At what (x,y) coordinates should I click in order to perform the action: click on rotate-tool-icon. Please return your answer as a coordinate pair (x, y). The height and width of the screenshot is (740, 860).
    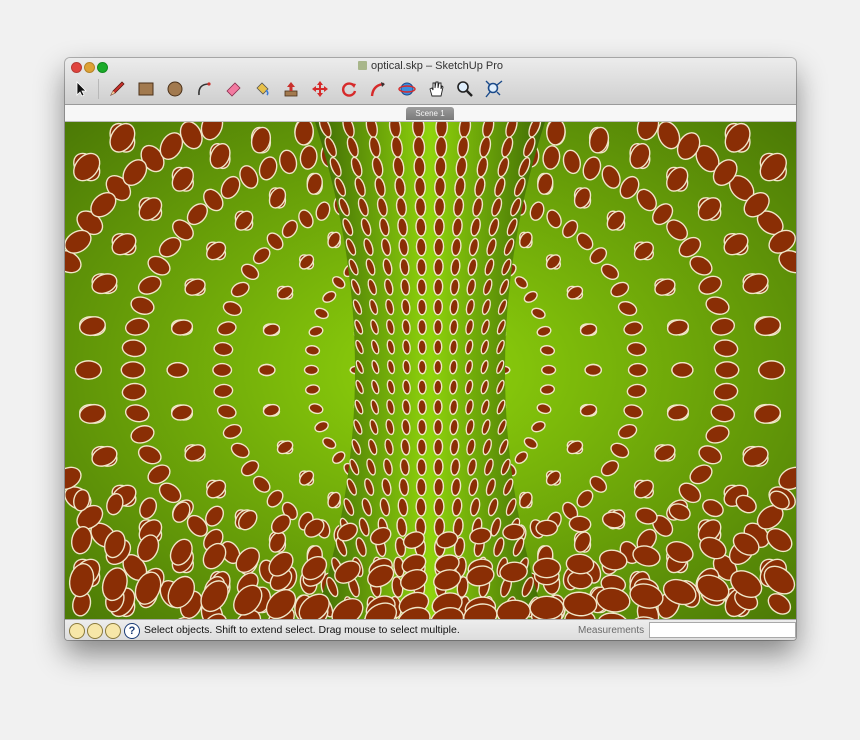
    Looking at the image, I should click on (349, 89).